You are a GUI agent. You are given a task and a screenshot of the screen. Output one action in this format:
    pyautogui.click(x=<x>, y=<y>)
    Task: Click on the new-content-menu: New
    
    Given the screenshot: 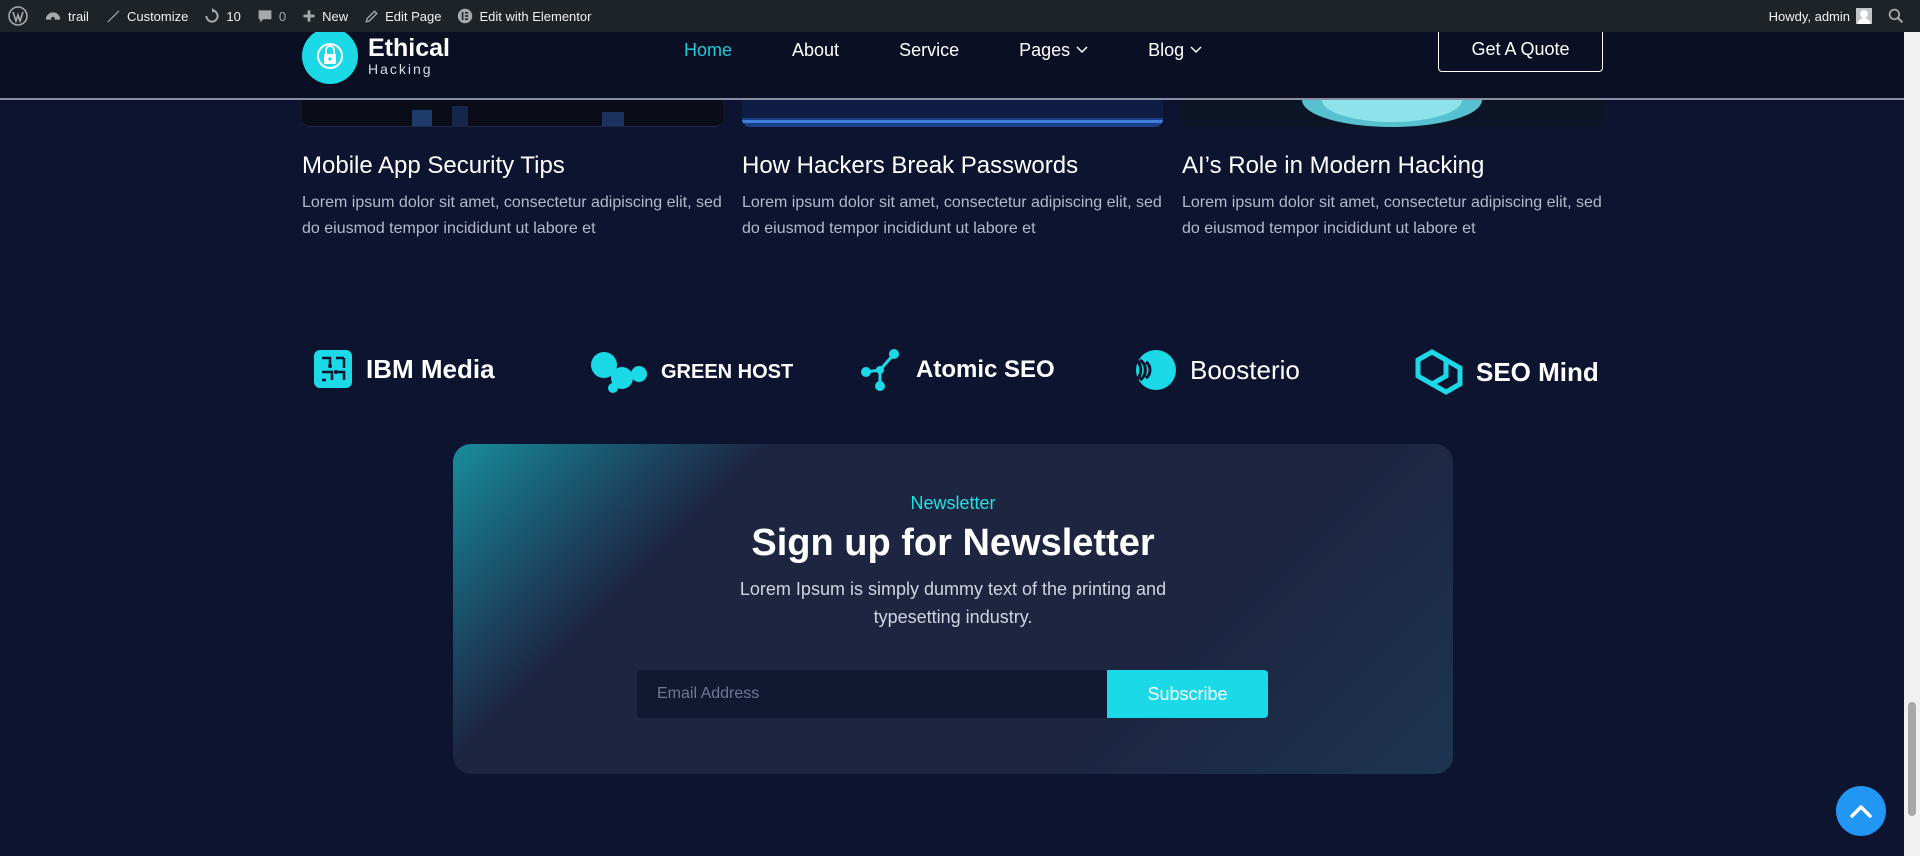 What is the action you would take?
    pyautogui.click(x=325, y=16)
    